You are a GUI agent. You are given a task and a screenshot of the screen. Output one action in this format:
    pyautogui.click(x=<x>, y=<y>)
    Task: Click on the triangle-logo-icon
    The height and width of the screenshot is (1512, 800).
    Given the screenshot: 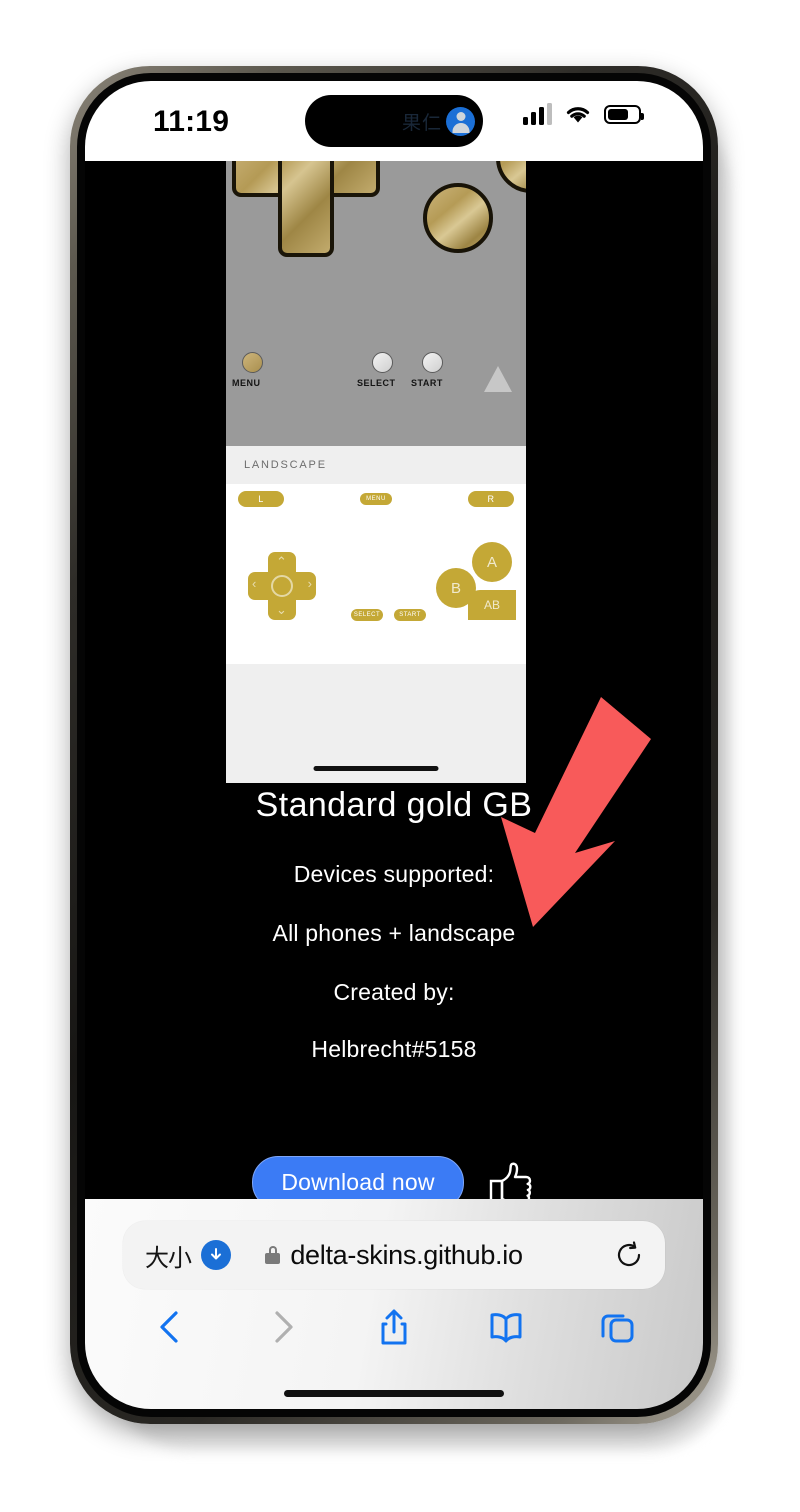 What is the action you would take?
    pyautogui.click(x=498, y=379)
    